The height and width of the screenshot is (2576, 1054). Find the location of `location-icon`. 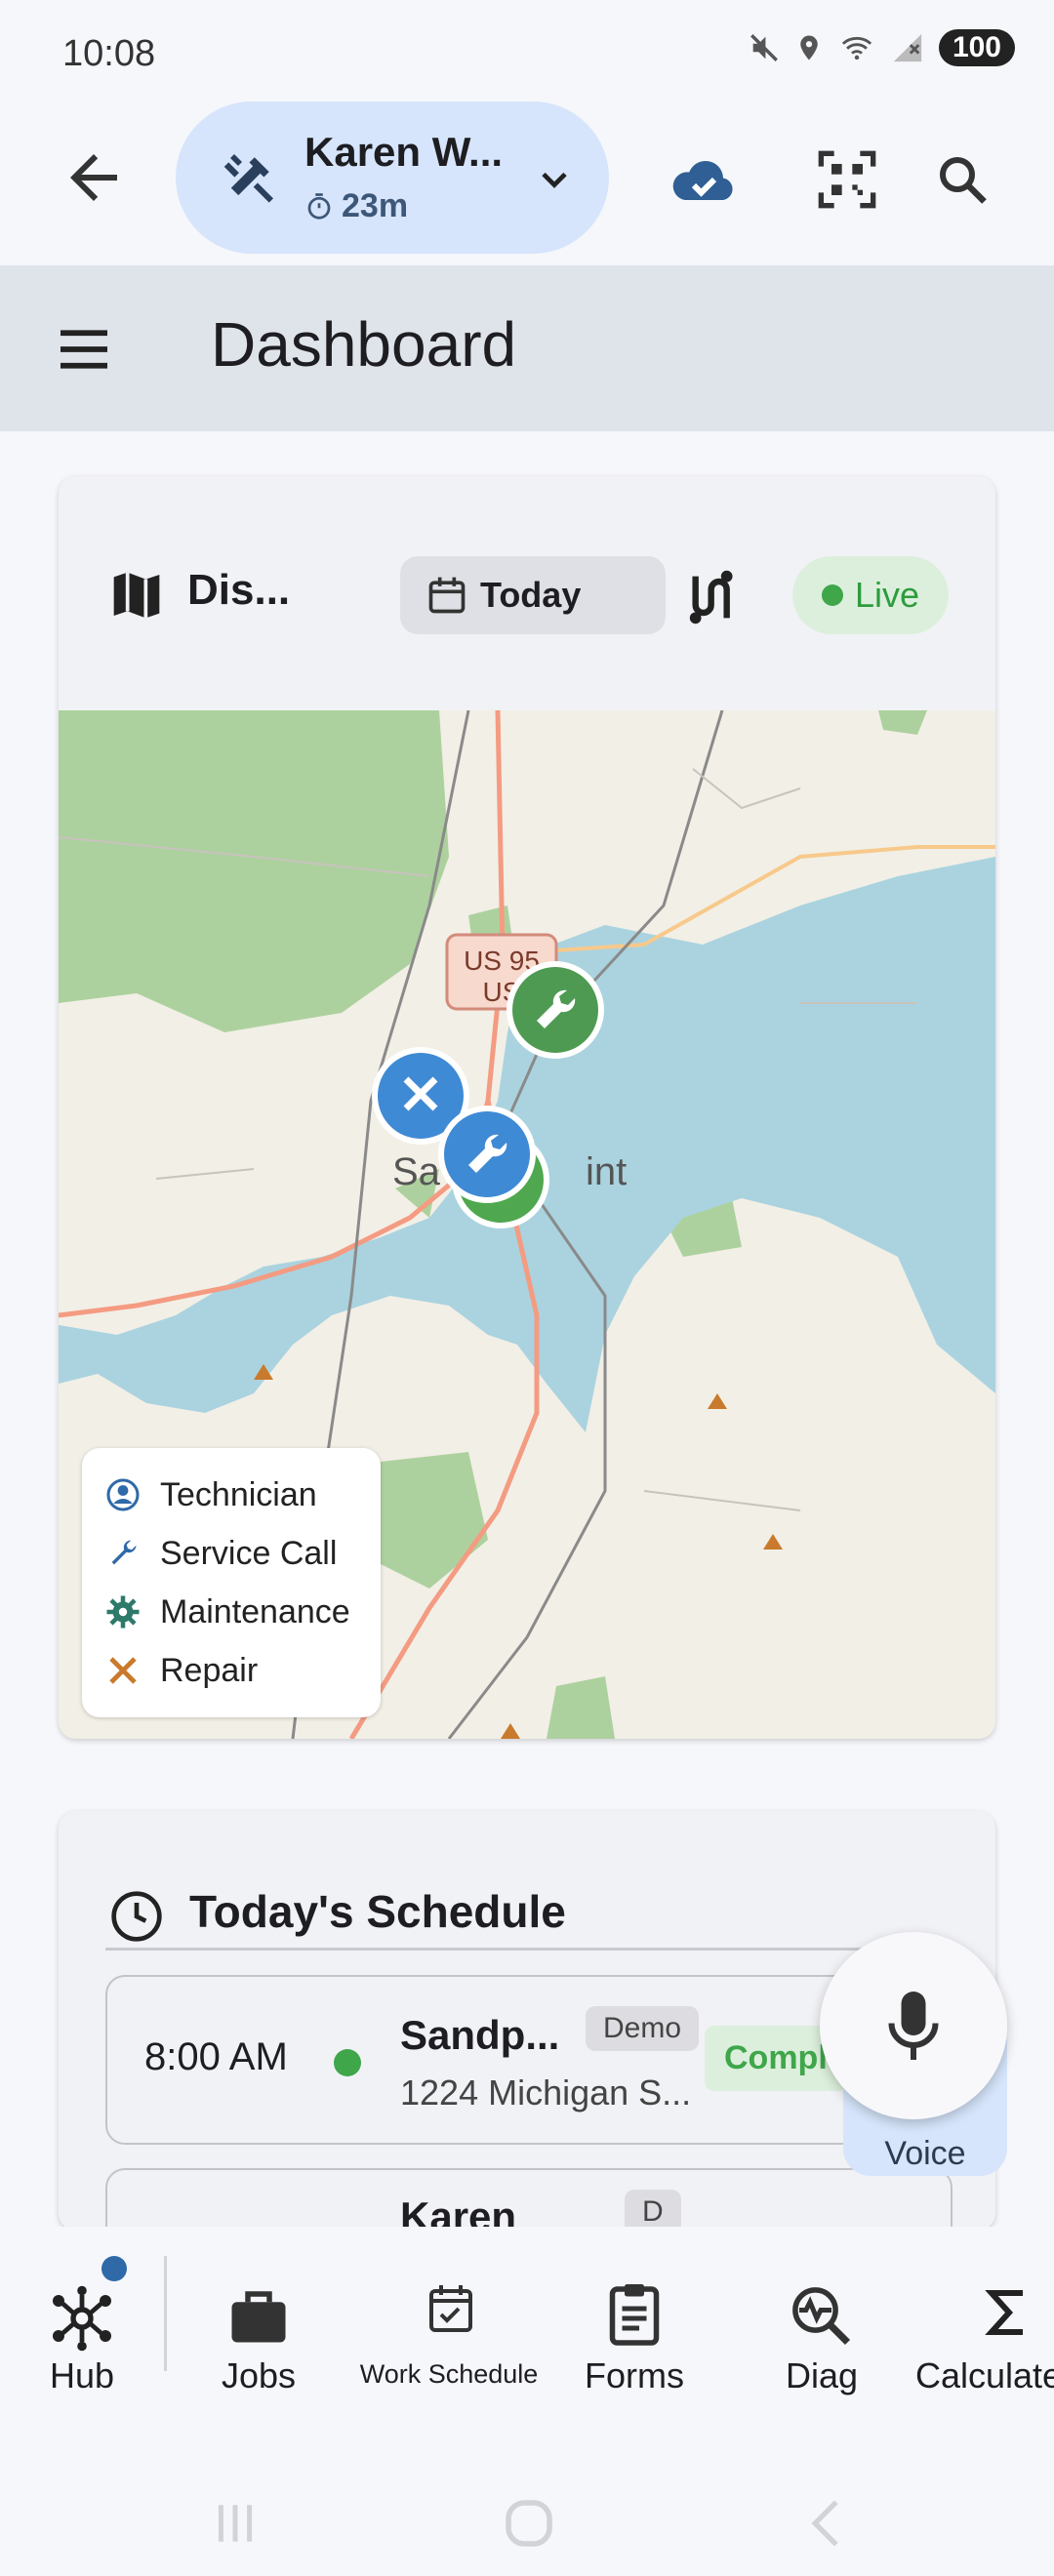

location-icon is located at coordinates (809, 47).